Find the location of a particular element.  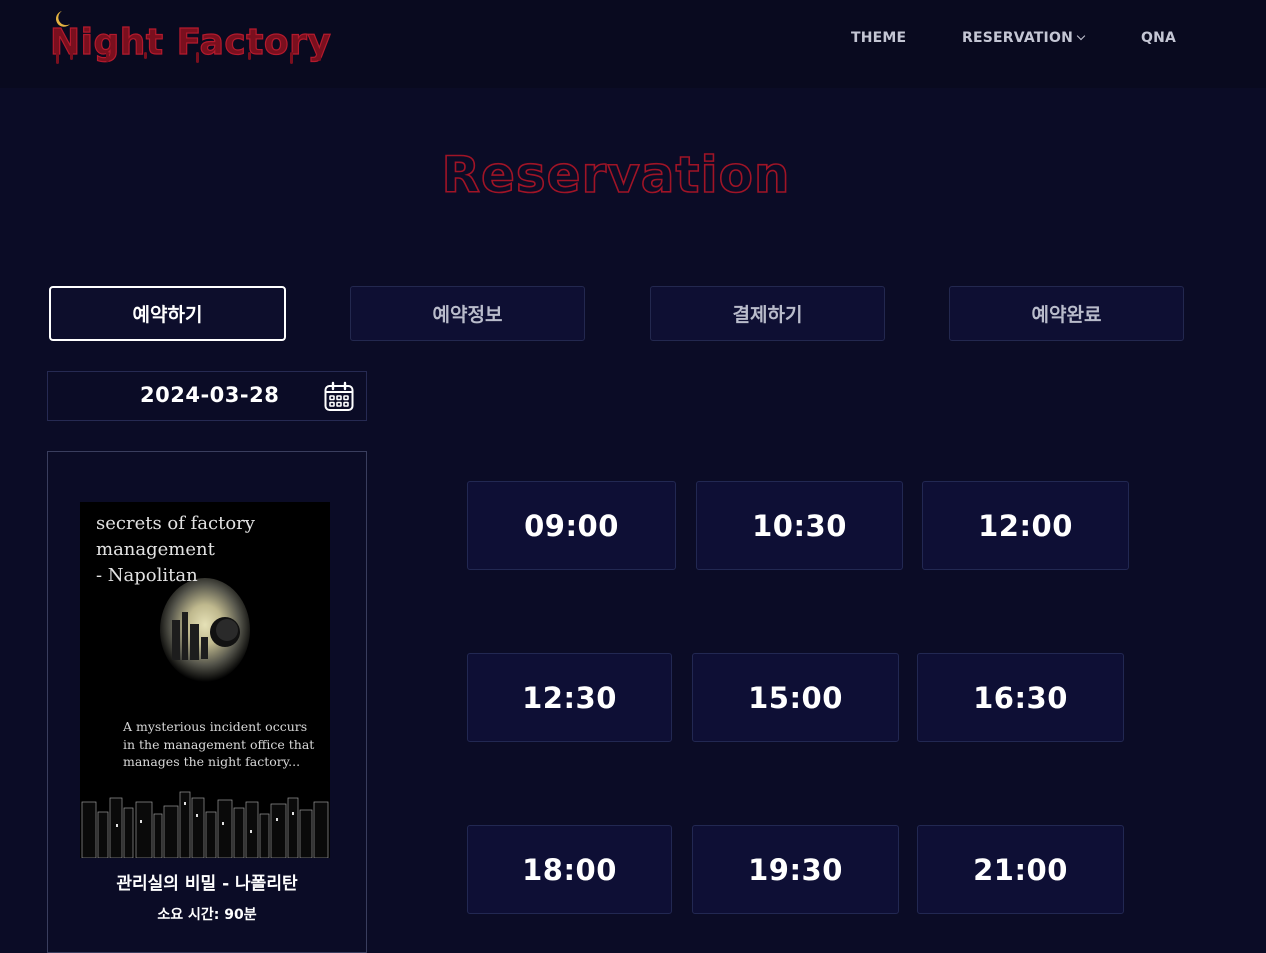

nav-theme: THEME is located at coordinates (878, 38).